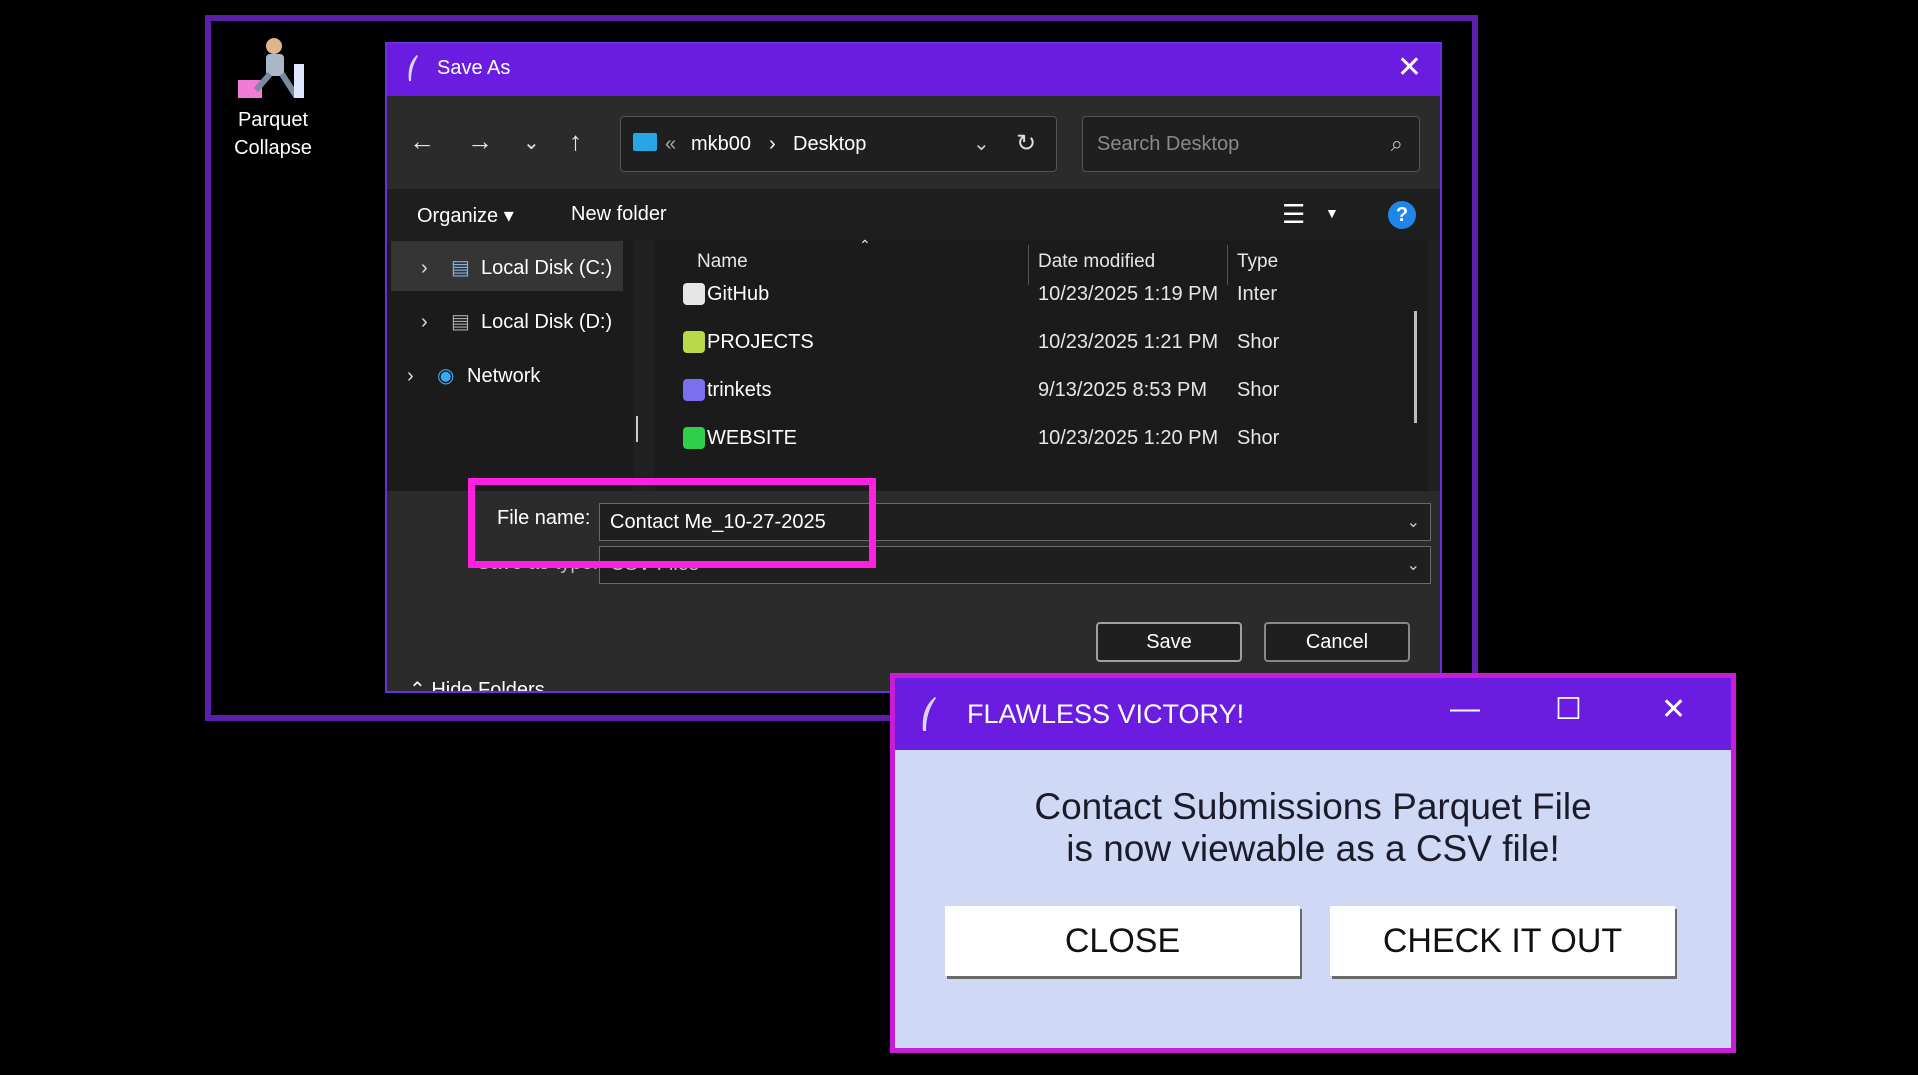 The width and height of the screenshot is (1918, 1075). What do you see at coordinates (422, 141) in the screenshot?
I see `back-arrow-icon: ←` at bounding box center [422, 141].